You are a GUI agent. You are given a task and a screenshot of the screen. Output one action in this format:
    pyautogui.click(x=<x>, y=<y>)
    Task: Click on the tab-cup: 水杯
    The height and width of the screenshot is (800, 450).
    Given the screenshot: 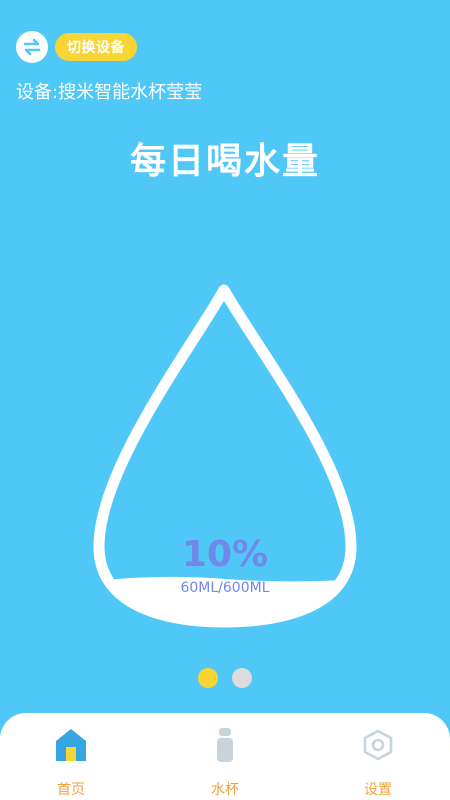 What is the action you would take?
    pyautogui.click(x=225, y=756)
    